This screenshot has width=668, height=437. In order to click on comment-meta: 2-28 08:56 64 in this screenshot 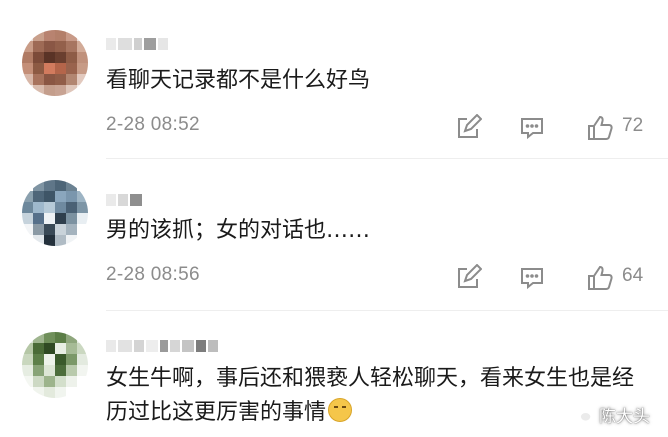, I will do `click(376, 278)`.